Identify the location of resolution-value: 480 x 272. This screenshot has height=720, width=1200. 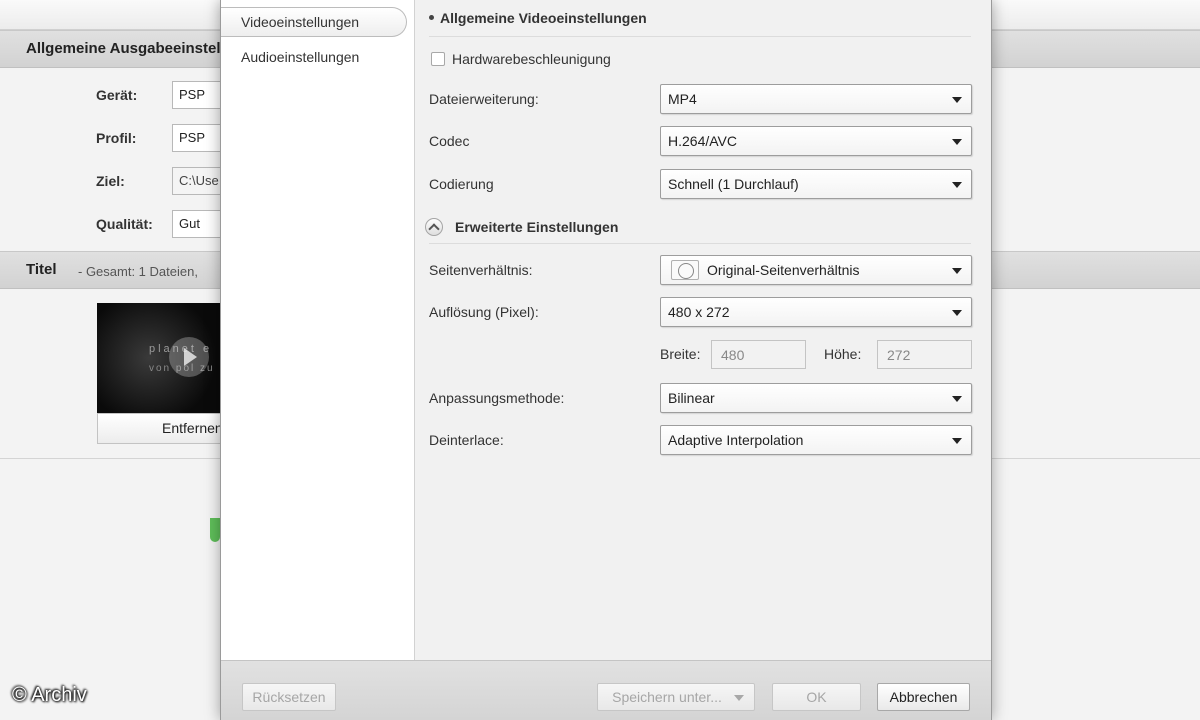
(699, 312).